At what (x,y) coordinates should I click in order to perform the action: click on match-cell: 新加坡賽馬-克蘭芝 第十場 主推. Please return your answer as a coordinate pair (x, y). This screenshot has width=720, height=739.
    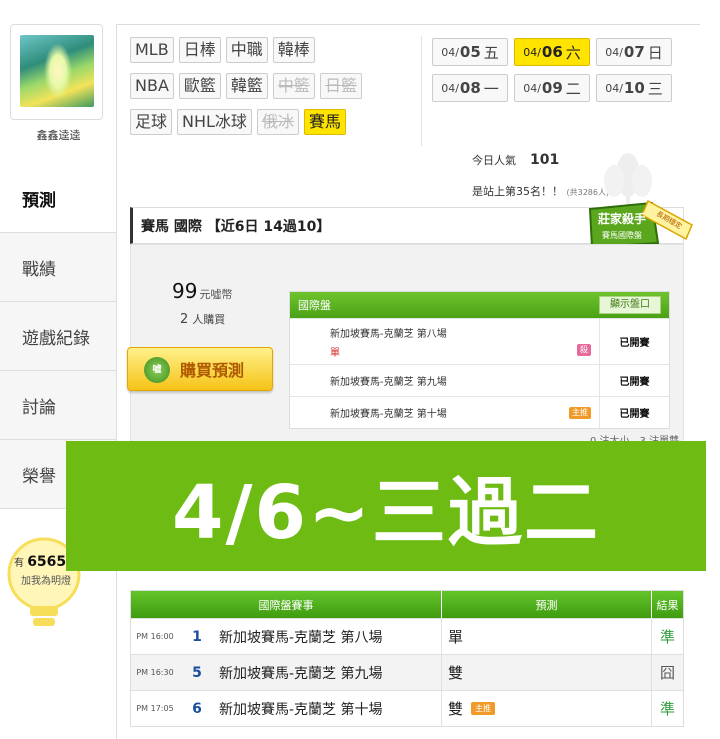
    Looking at the image, I should click on (445, 412).